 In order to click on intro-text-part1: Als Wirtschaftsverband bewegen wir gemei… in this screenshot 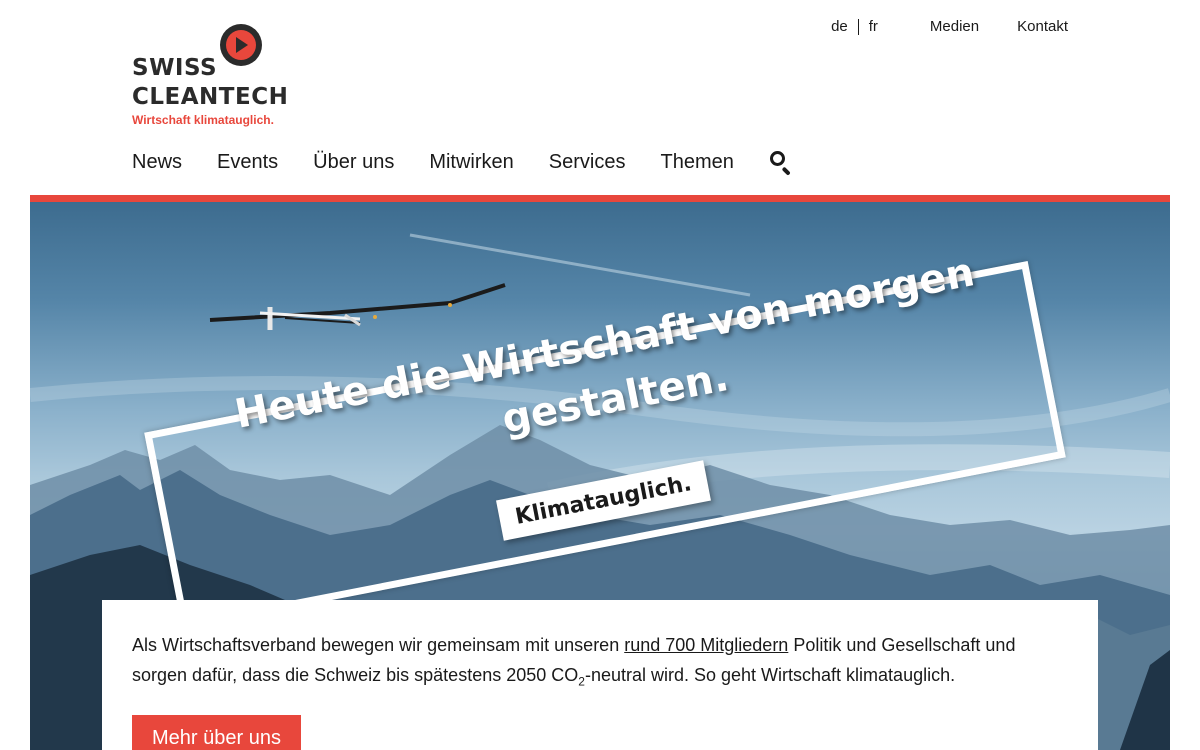, I will do `click(378, 645)`.